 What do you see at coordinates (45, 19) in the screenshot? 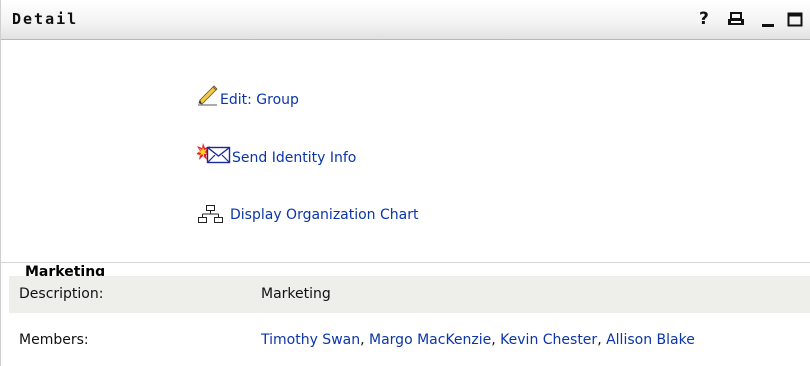
I see `portlet-title: Detail` at bounding box center [45, 19].